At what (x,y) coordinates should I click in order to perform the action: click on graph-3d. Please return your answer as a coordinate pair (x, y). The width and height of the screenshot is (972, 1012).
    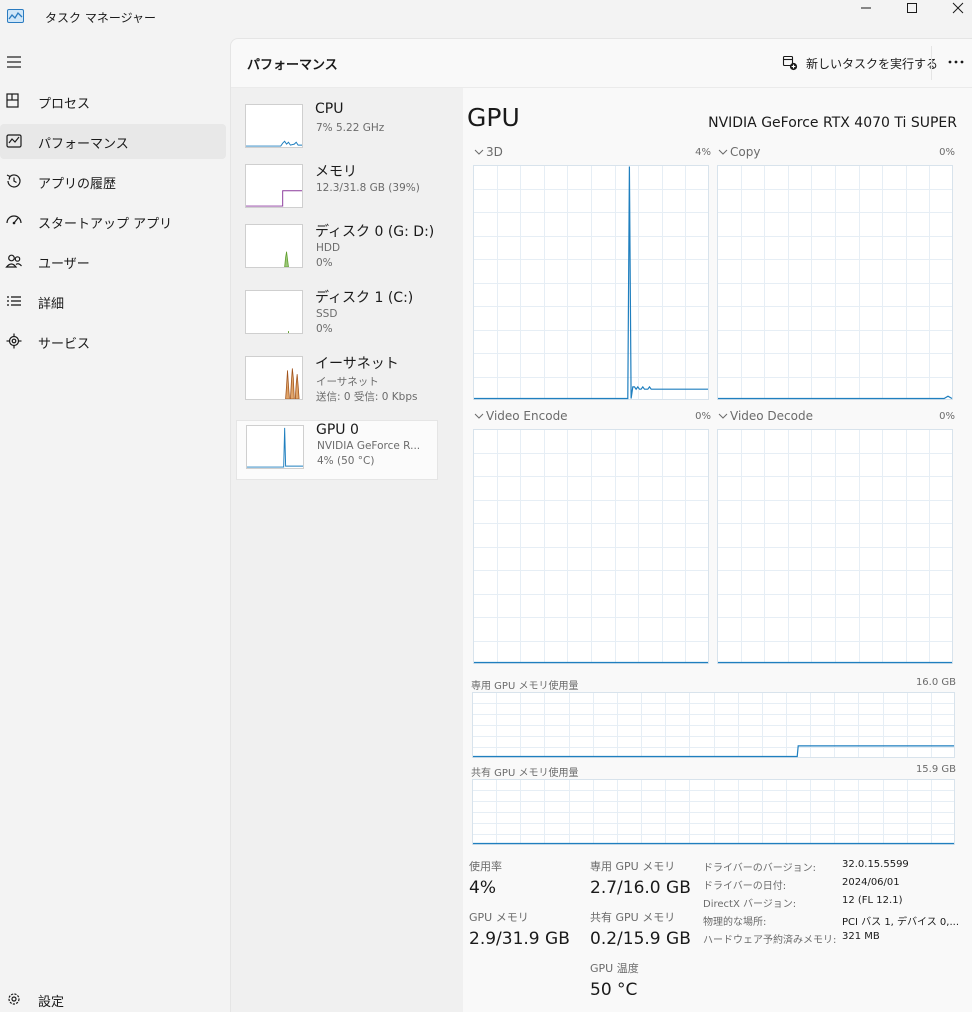
    Looking at the image, I should click on (591, 282).